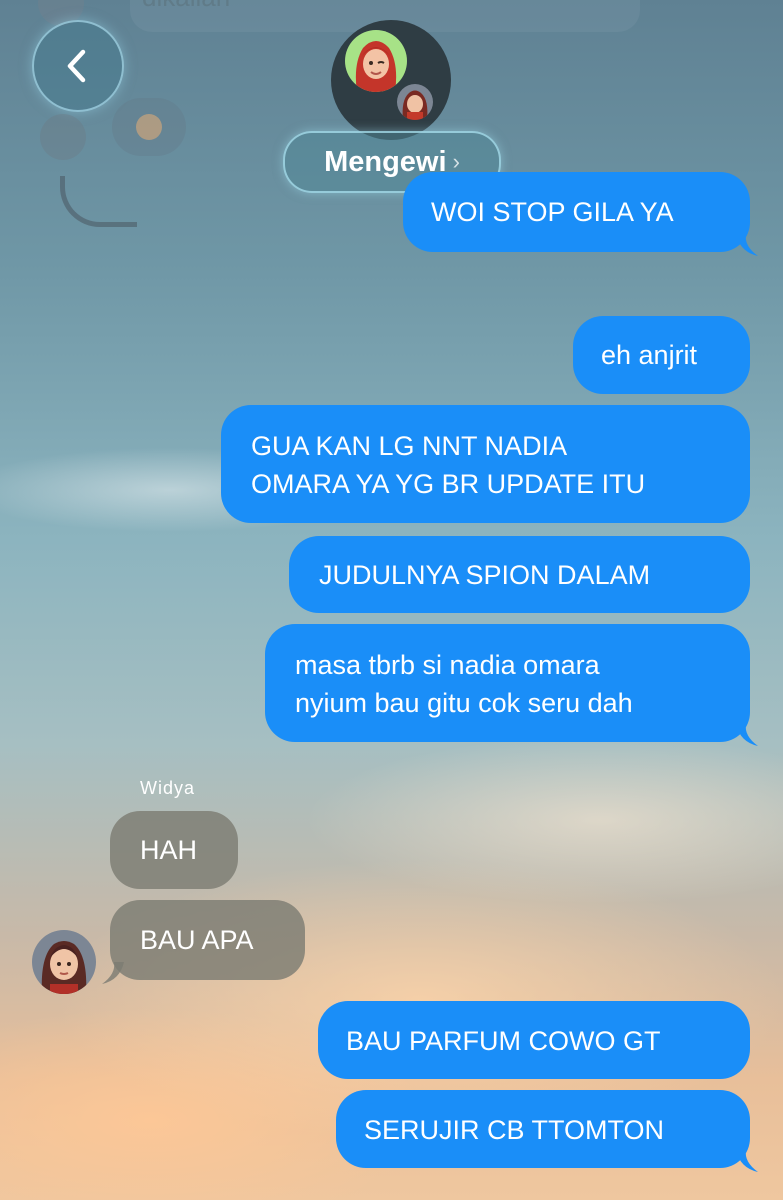 The image size is (783, 1200). Describe the element at coordinates (415, 102) in the screenshot. I see `memoji-mini-avatar` at that location.